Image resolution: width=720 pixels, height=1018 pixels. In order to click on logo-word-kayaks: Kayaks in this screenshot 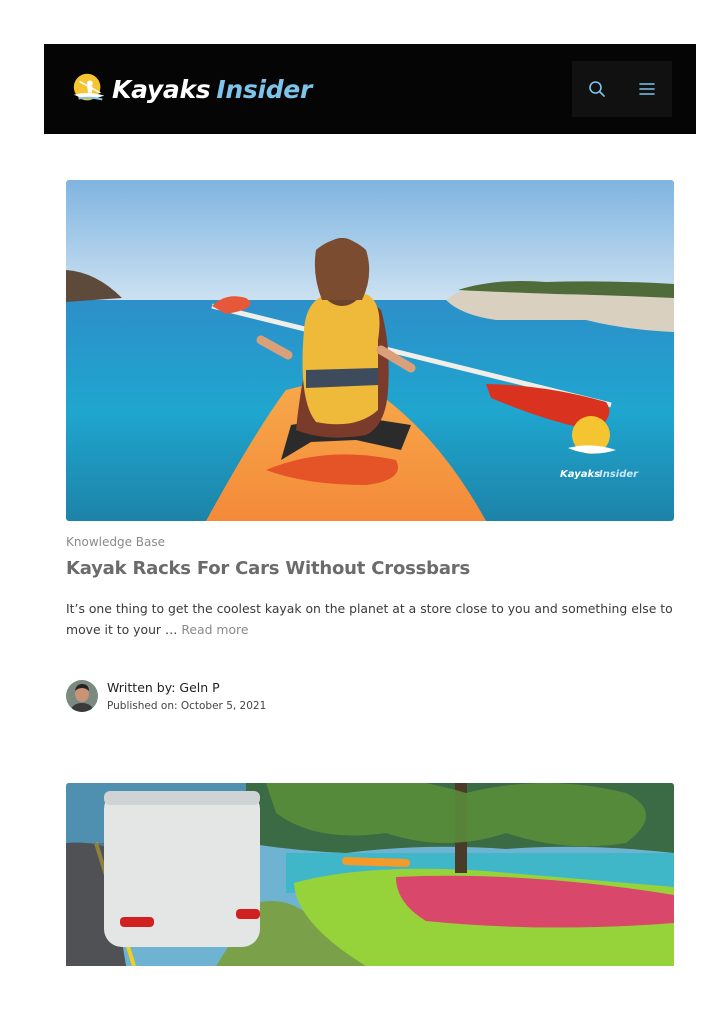, I will do `click(161, 89)`.